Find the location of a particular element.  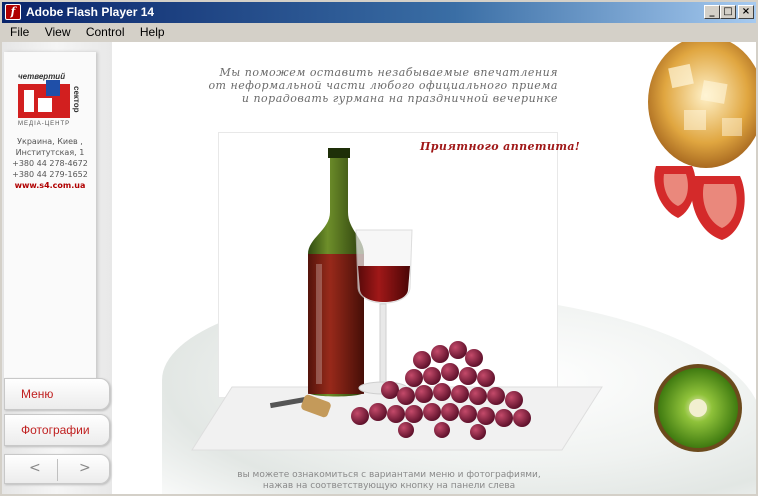

close-button: × is located at coordinates (746, 12).